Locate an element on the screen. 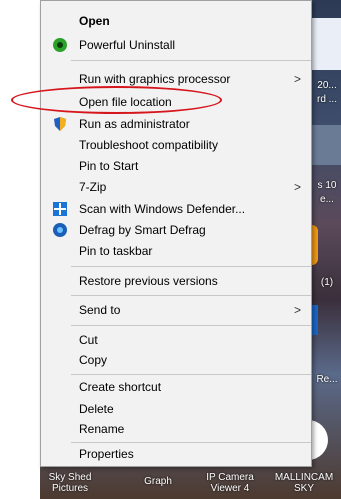 This screenshot has width=341, height=499. menu-item-defrag-by-smart-defrag: Defrag by Smart Defrag is located at coordinates (176, 230).